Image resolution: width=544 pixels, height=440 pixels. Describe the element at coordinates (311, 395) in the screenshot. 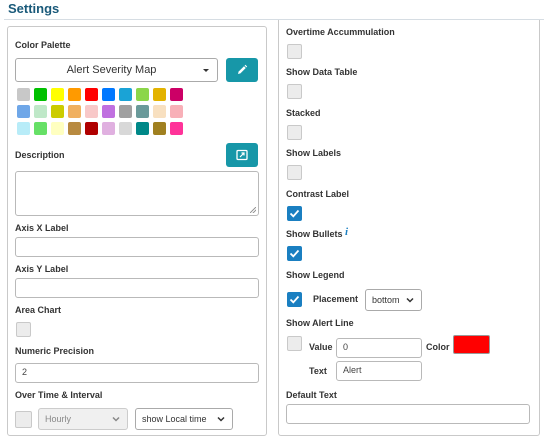

I see `default-text-label: Default Text` at that location.